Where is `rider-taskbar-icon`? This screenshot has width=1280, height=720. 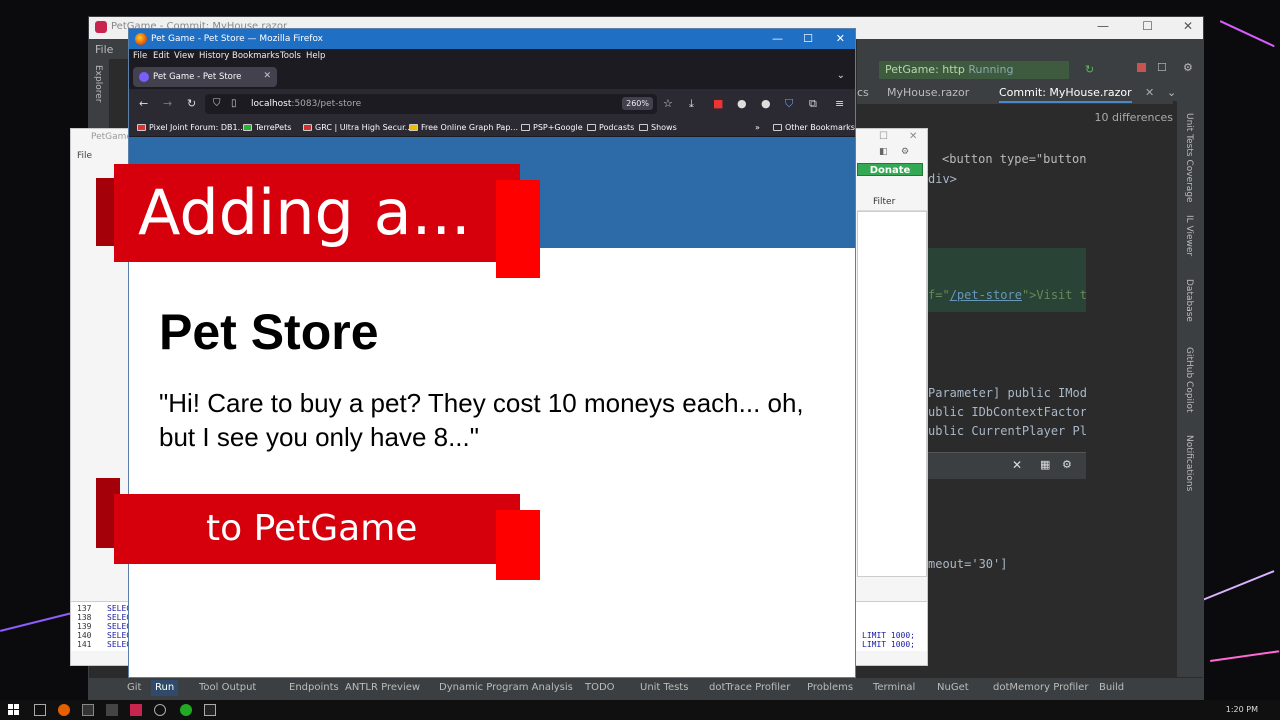 rider-taskbar-icon is located at coordinates (136, 710).